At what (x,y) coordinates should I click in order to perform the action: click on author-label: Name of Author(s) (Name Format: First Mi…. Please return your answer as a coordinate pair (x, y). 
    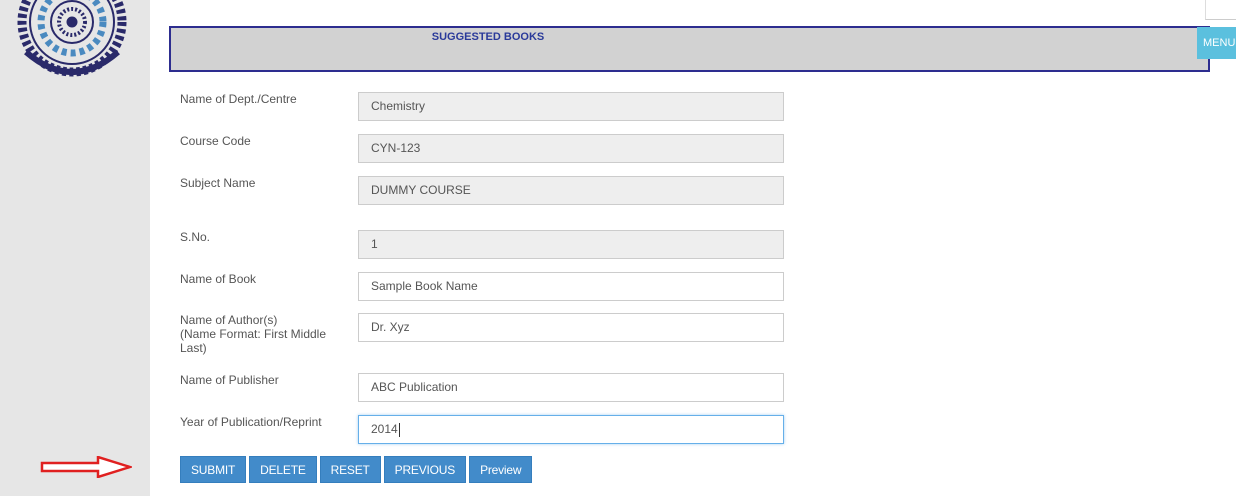
    Looking at the image, I should click on (253, 334).